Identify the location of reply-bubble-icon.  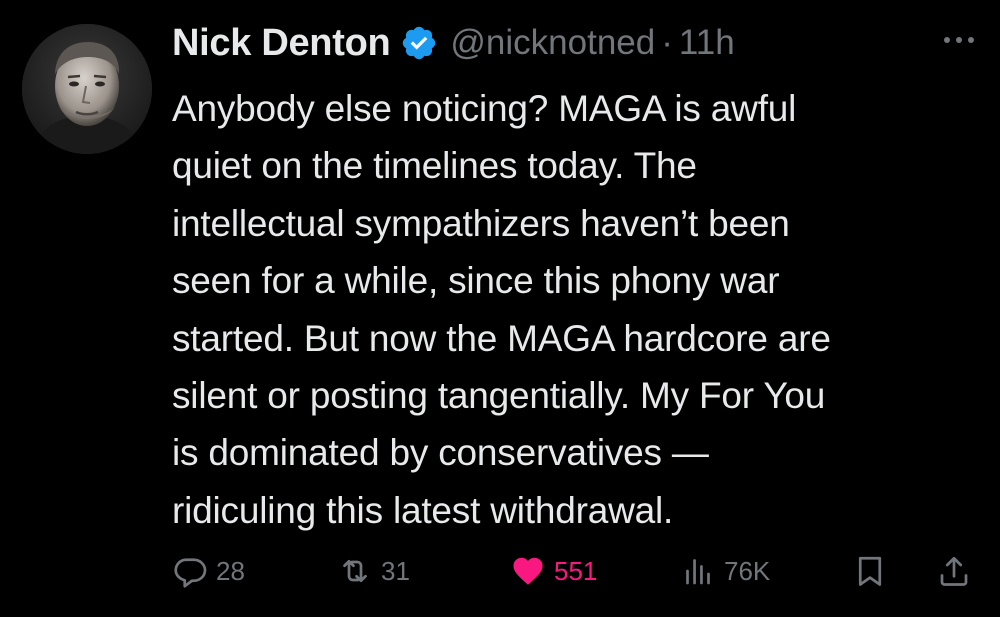
(190, 573).